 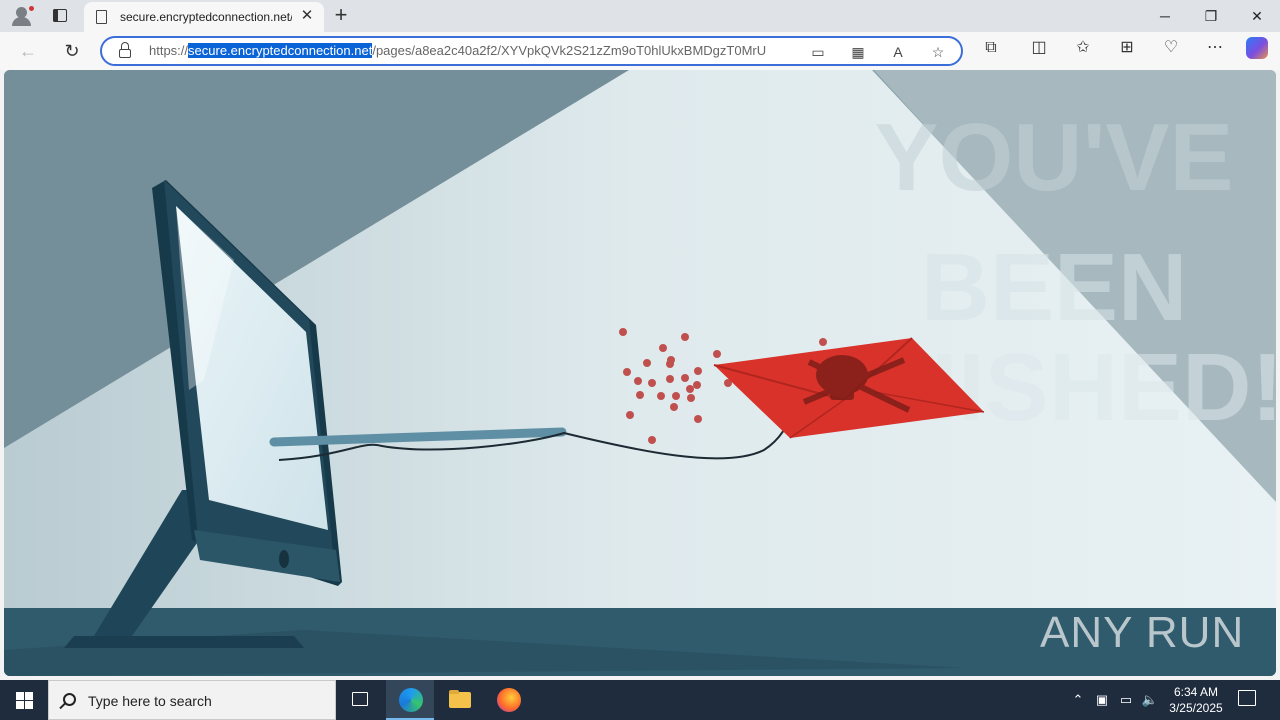 What do you see at coordinates (1247, 698) in the screenshot?
I see `notification-center-icon` at bounding box center [1247, 698].